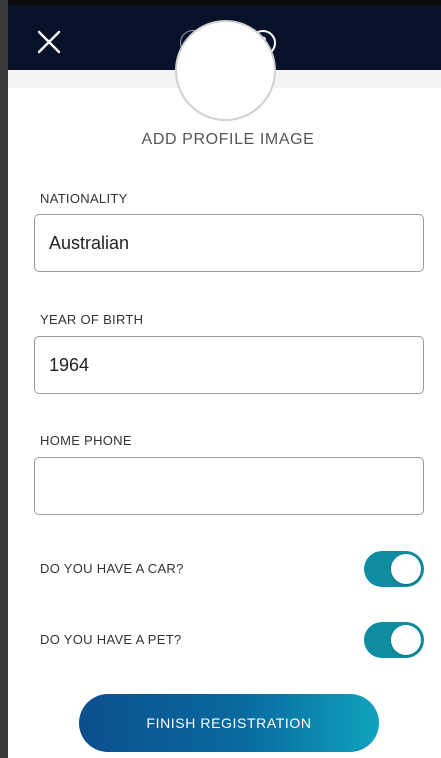 The height and width of the screenshot is (758, 441). What do you see at coordinates (86, 440) in the screenshot?
I see `home-phone-label: HOME PHONE` at bounding box center [86, 440].